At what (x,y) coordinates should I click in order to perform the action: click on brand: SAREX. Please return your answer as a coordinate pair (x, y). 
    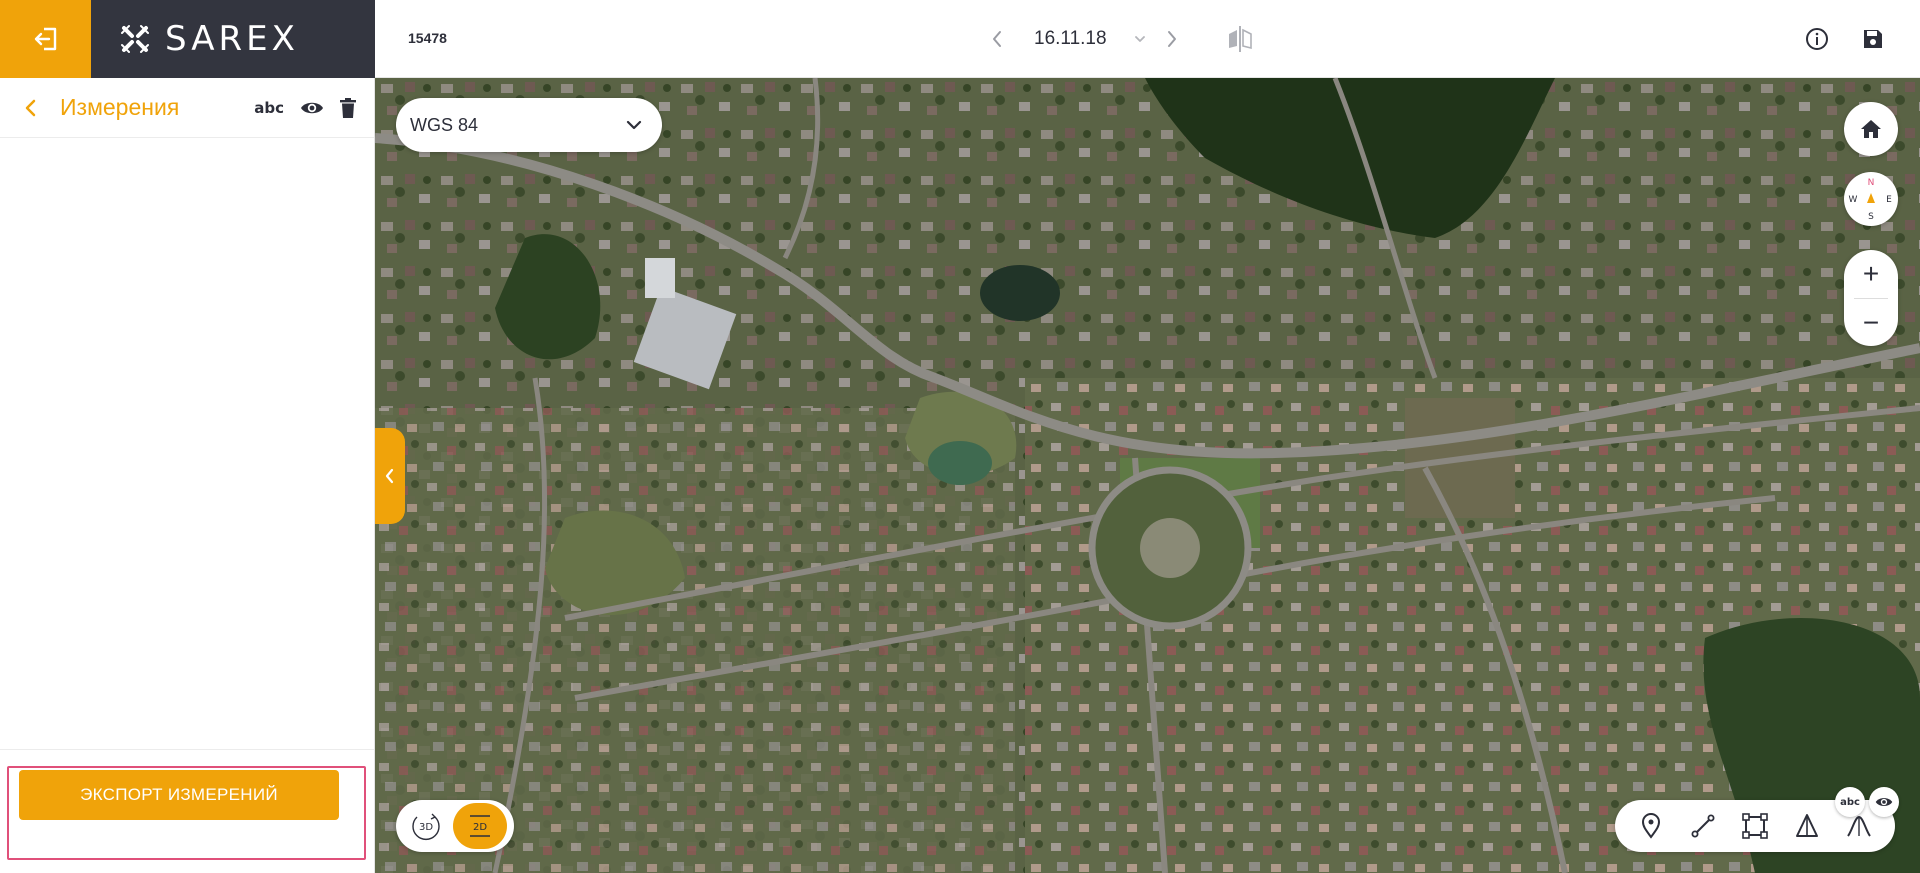
    Looking at the image, I should click on (233, 39).